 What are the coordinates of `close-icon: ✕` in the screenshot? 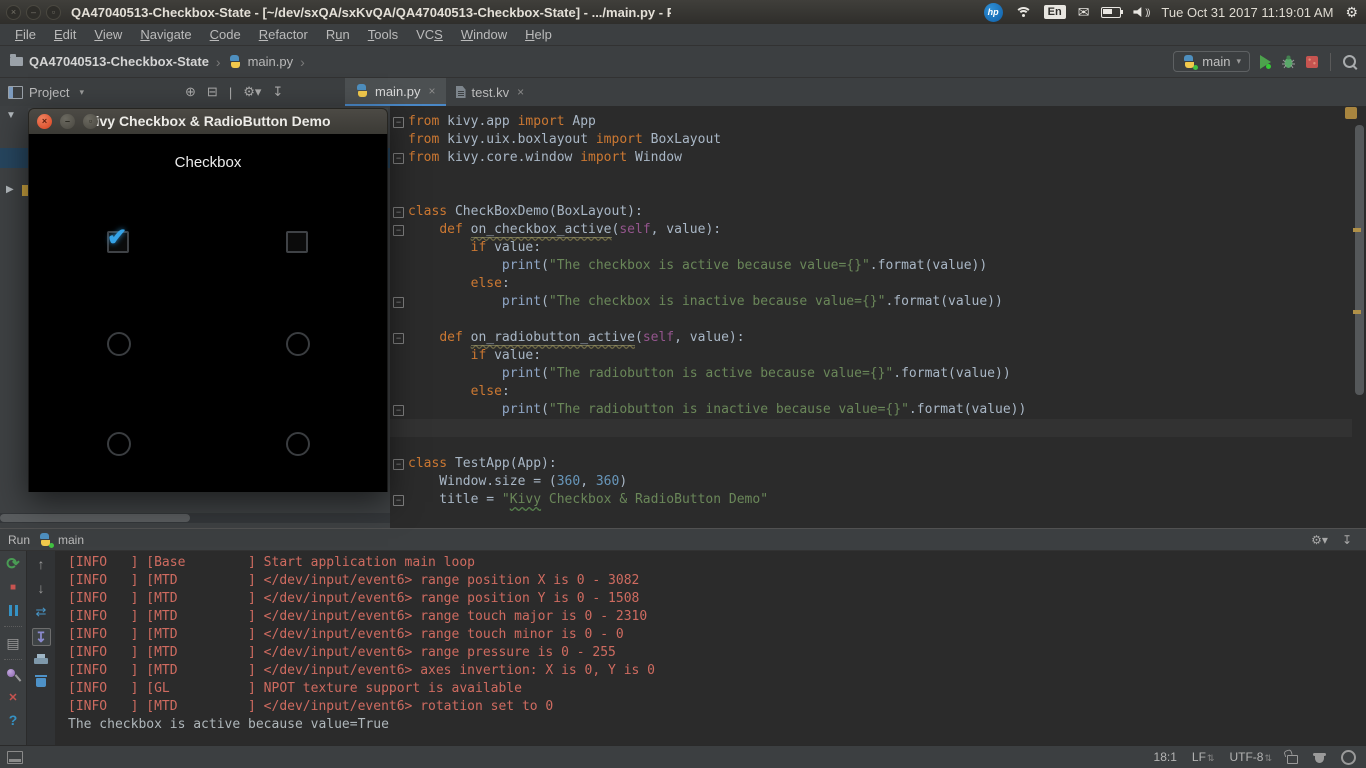 It's located at (13, 697).